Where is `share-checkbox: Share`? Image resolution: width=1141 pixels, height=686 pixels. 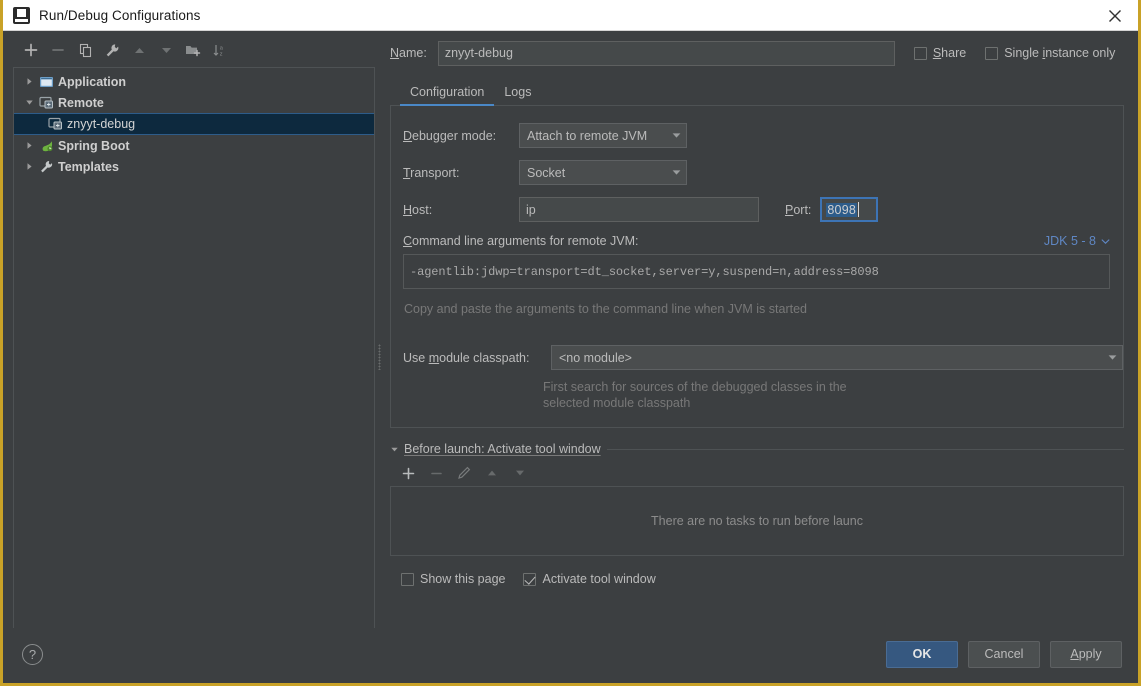 share-checkbox: Share is located at coordinates (940, 53).